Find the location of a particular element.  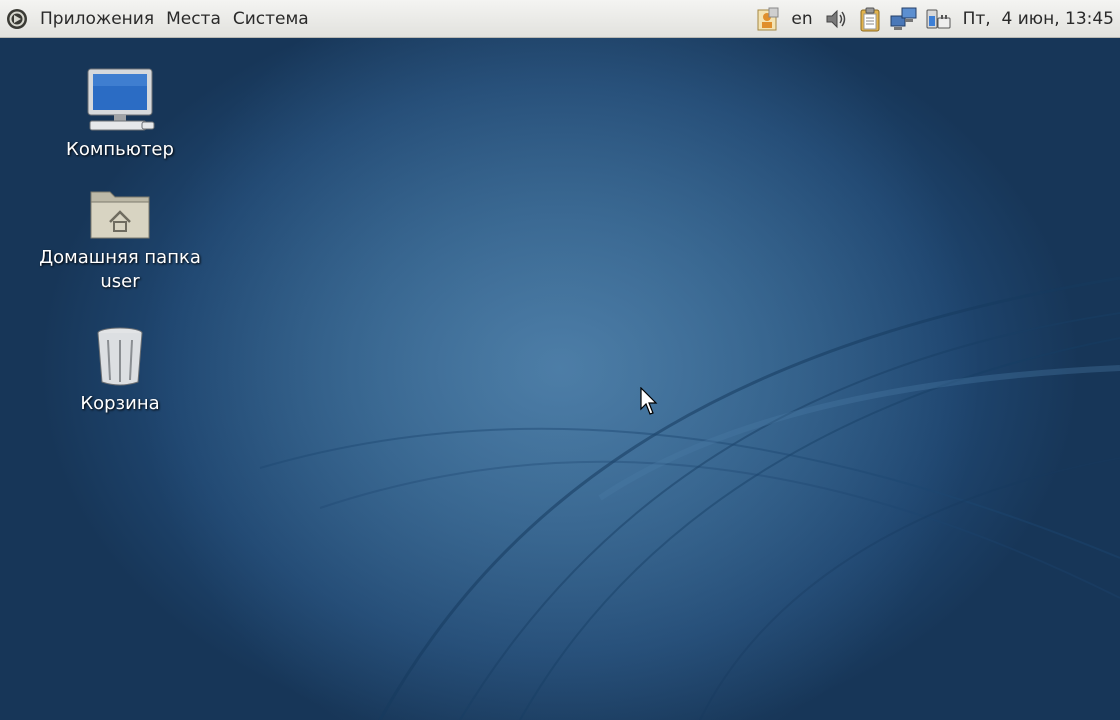

trash-icon is located at coordinates (120, 356).